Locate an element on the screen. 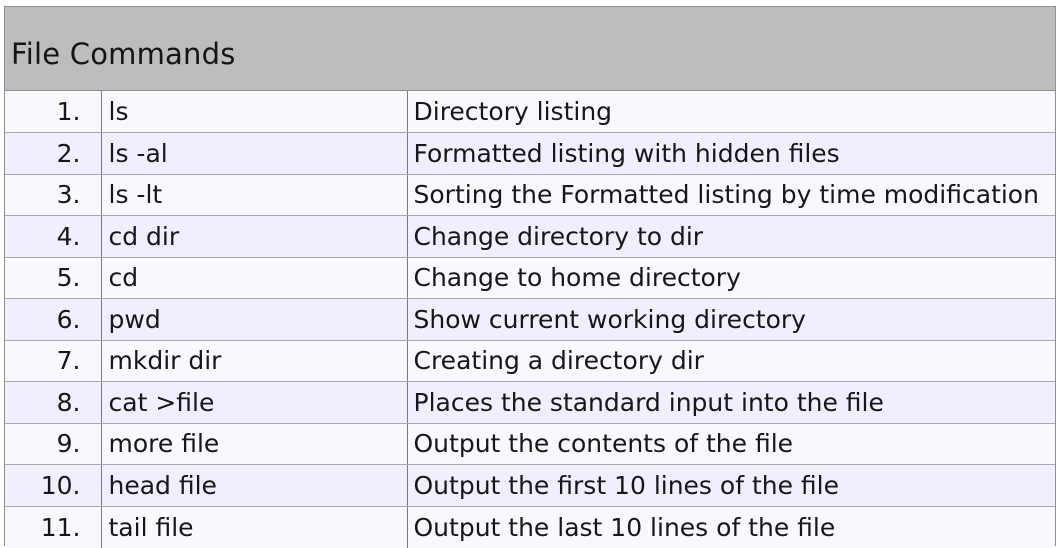 This screenshot has width=1060, height=548. row-number: 11. is located at coordinates (53, 527).